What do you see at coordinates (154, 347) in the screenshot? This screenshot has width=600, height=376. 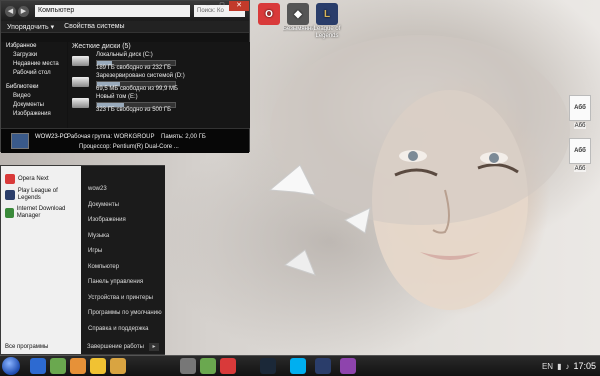 I see `shutdown-options-arrow: ▸` at bounding box center [154, 347].